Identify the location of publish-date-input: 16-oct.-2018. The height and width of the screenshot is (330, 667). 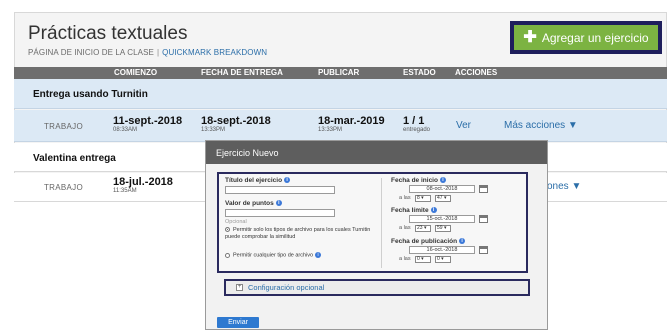
(442, 250).